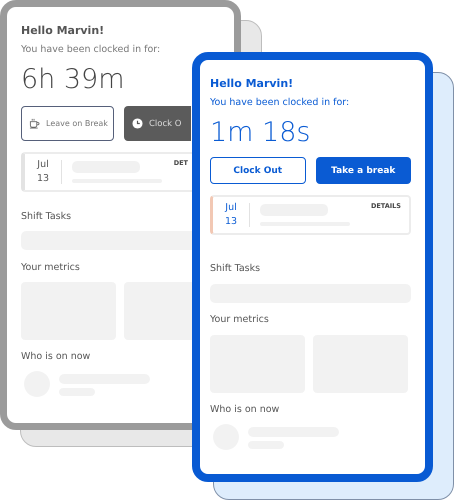 This screenshot has height=501, width=454. What do you see at coordinates (261, 133) in the screenshot?
I see `elapsed-time: 1m 18s` at bounding box center [261, 133].